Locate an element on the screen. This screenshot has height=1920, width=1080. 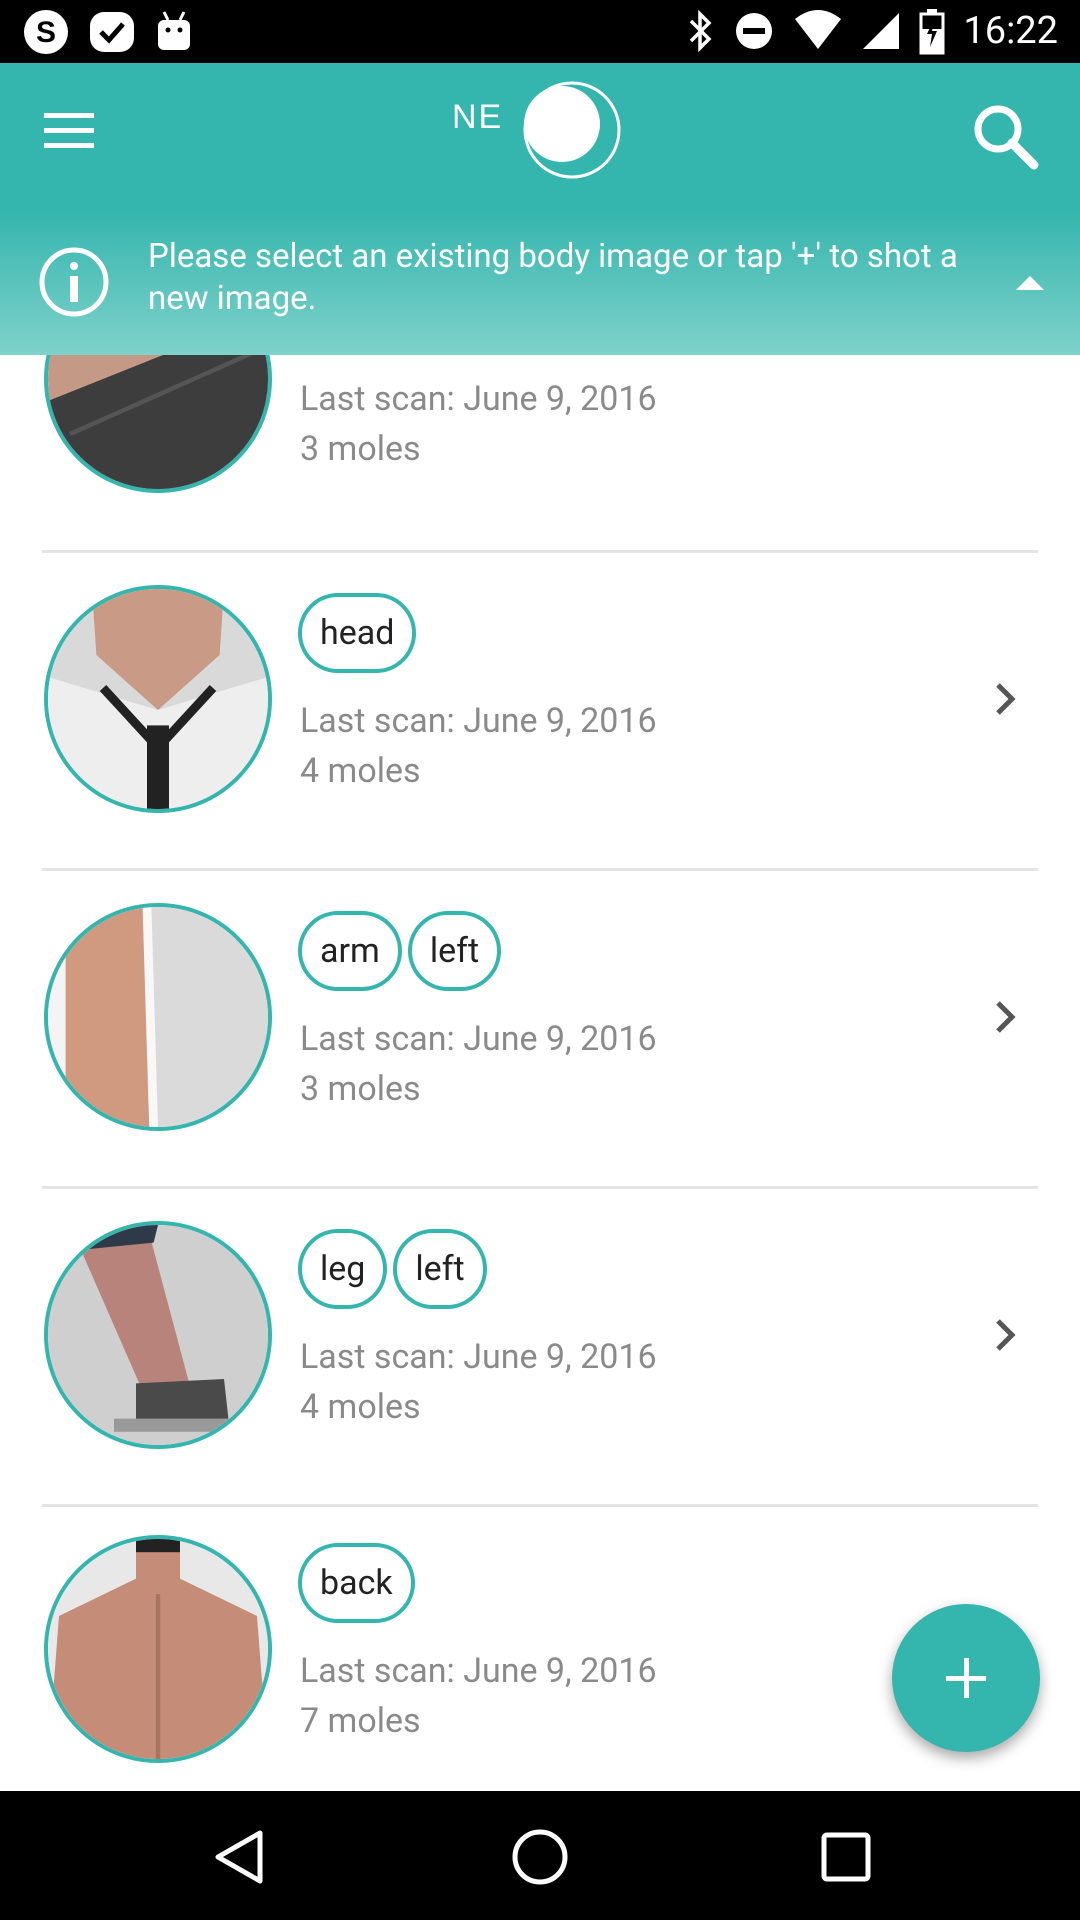
menu-button is located at coordinates (72, 135).